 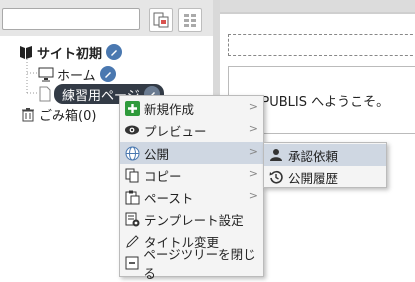 I want to click on person-icon, so click(x=276, y=155).